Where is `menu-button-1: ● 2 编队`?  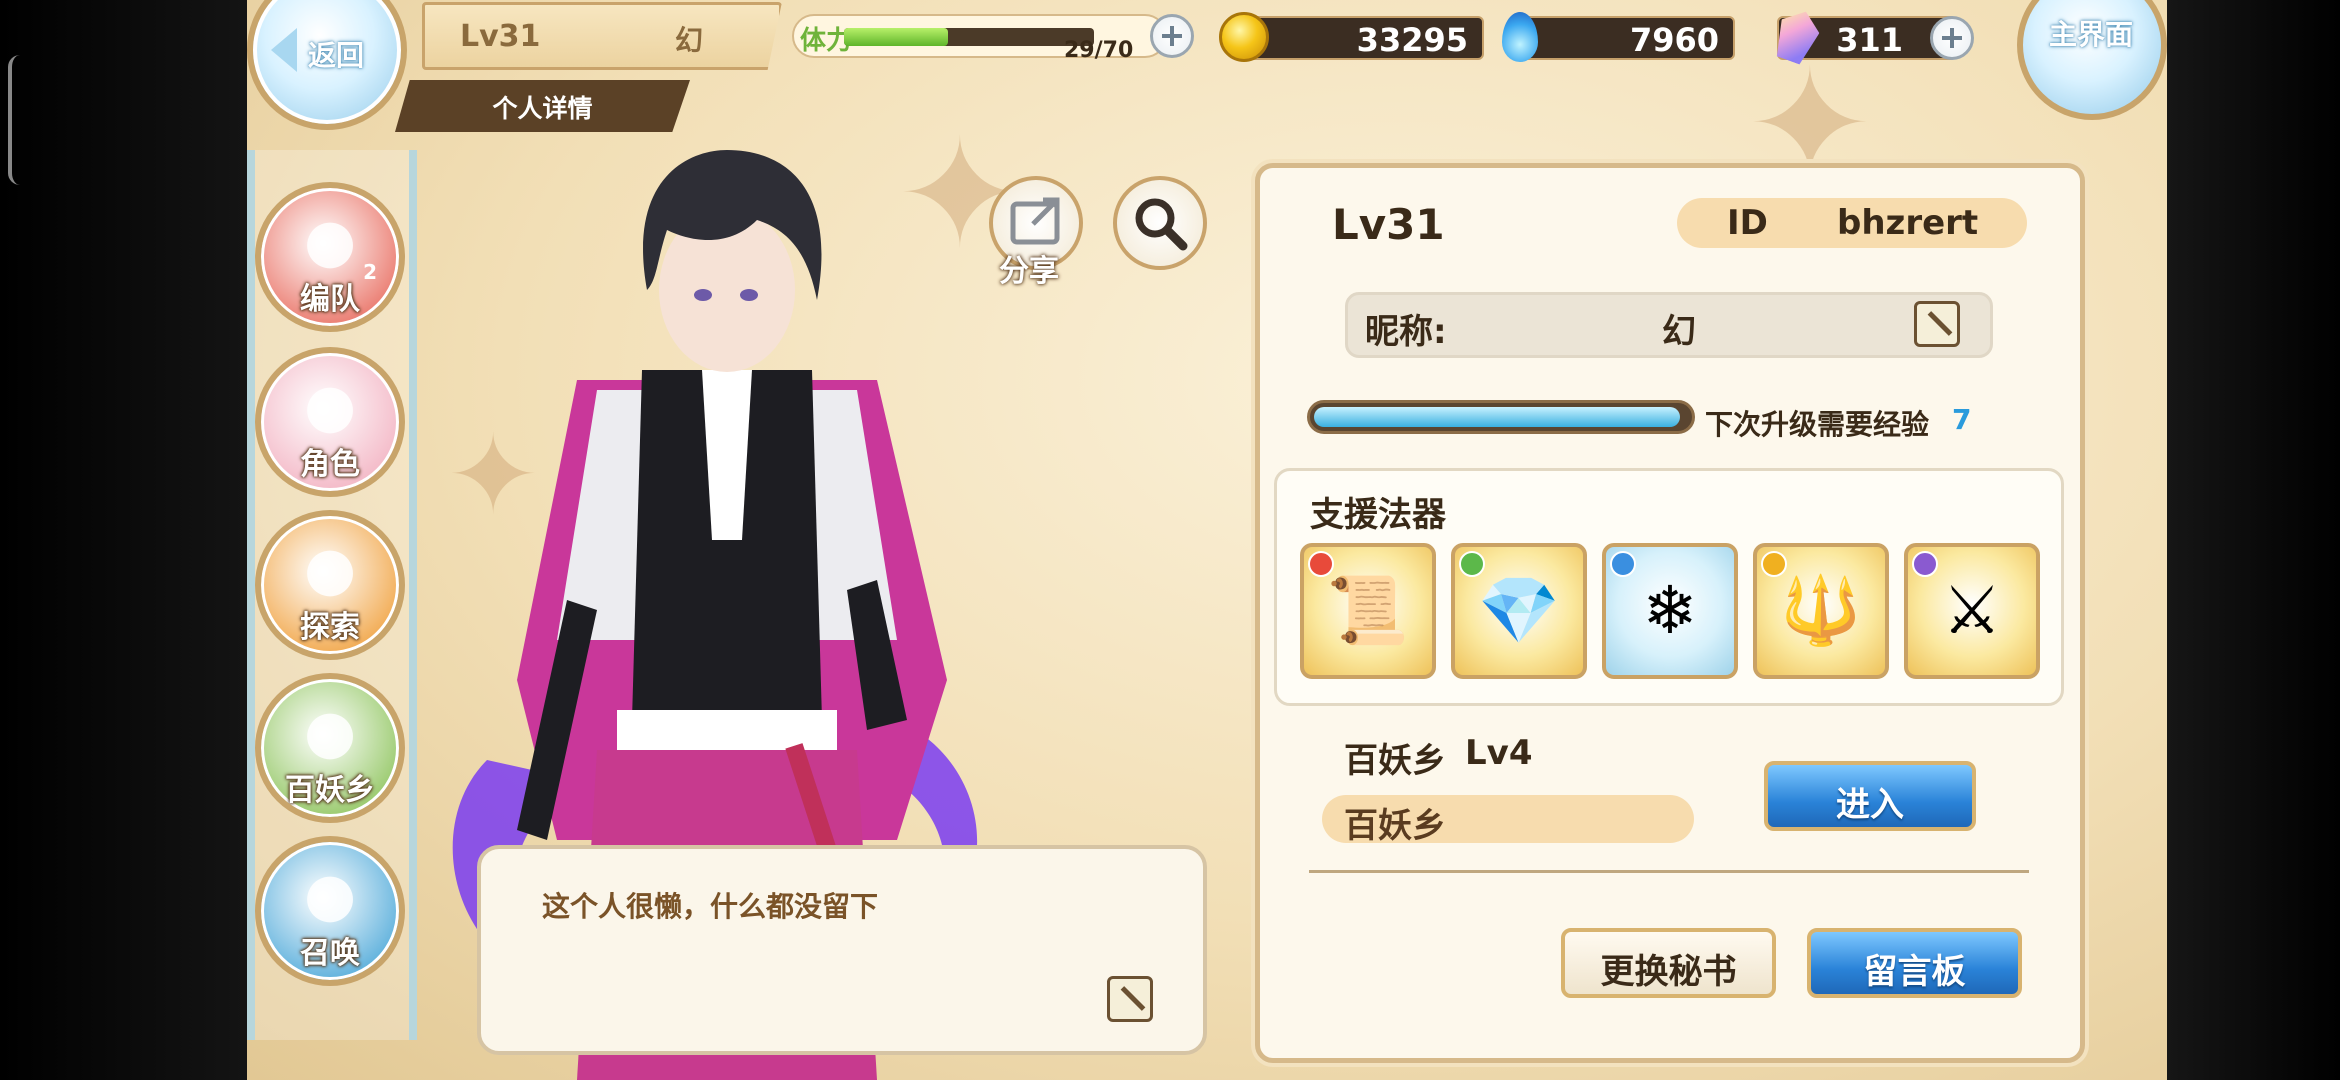 menu-button-1: ● 2 编队 is located at coordinates (330, 257).